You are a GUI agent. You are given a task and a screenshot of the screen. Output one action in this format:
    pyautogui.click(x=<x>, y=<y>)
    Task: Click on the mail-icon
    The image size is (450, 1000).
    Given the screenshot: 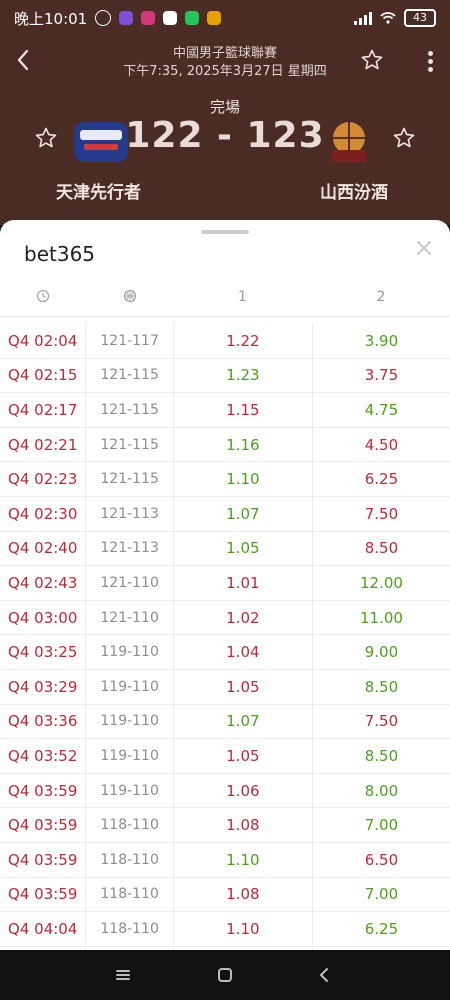 What is the action you would take?
    pyautogui.click(x=126, y=18)
    